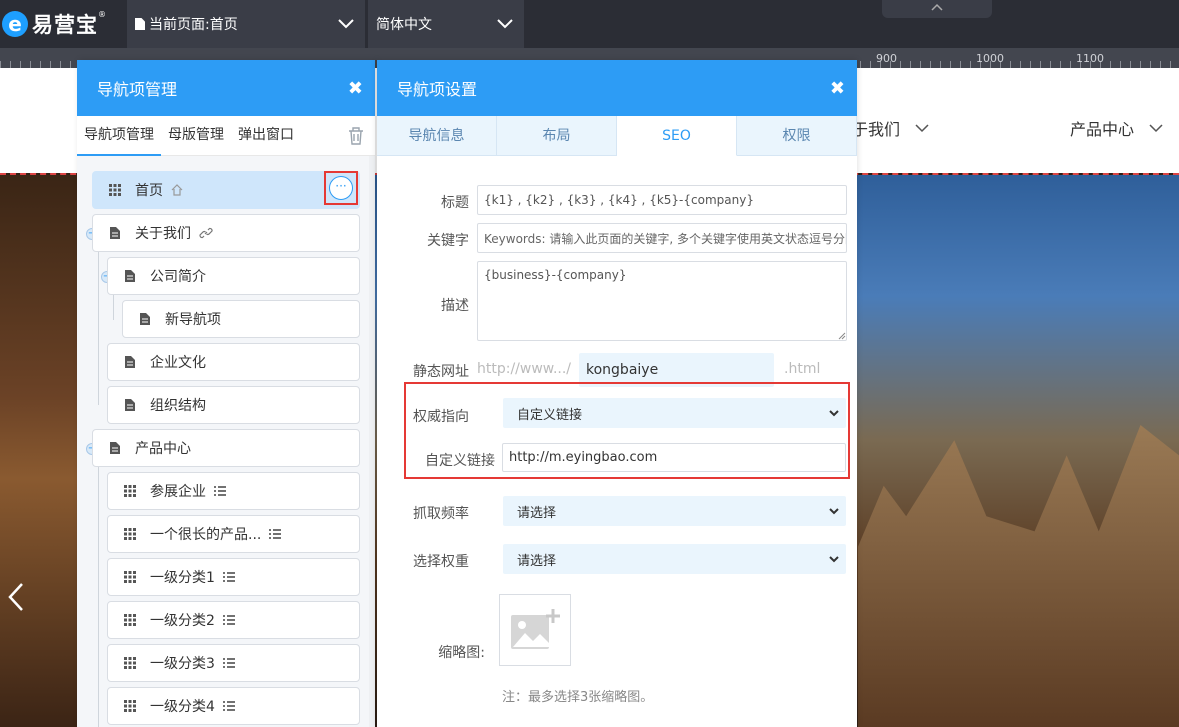 This screenshot has height=727, width=1179. What do you see at coordinates (441, 562) in the screenshot?
I see `weight-label: 选择权重` at bounding box center [441, 562].